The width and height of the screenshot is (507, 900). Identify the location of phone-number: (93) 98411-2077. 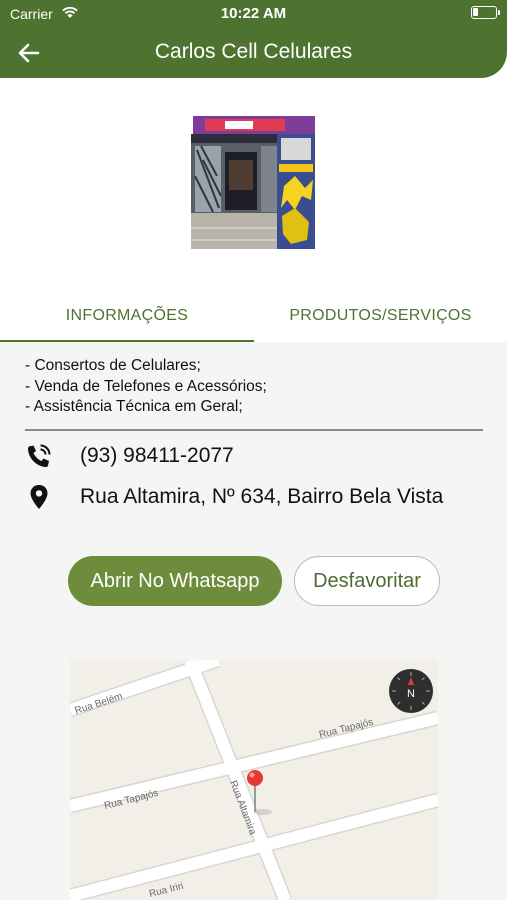
(157, 455).